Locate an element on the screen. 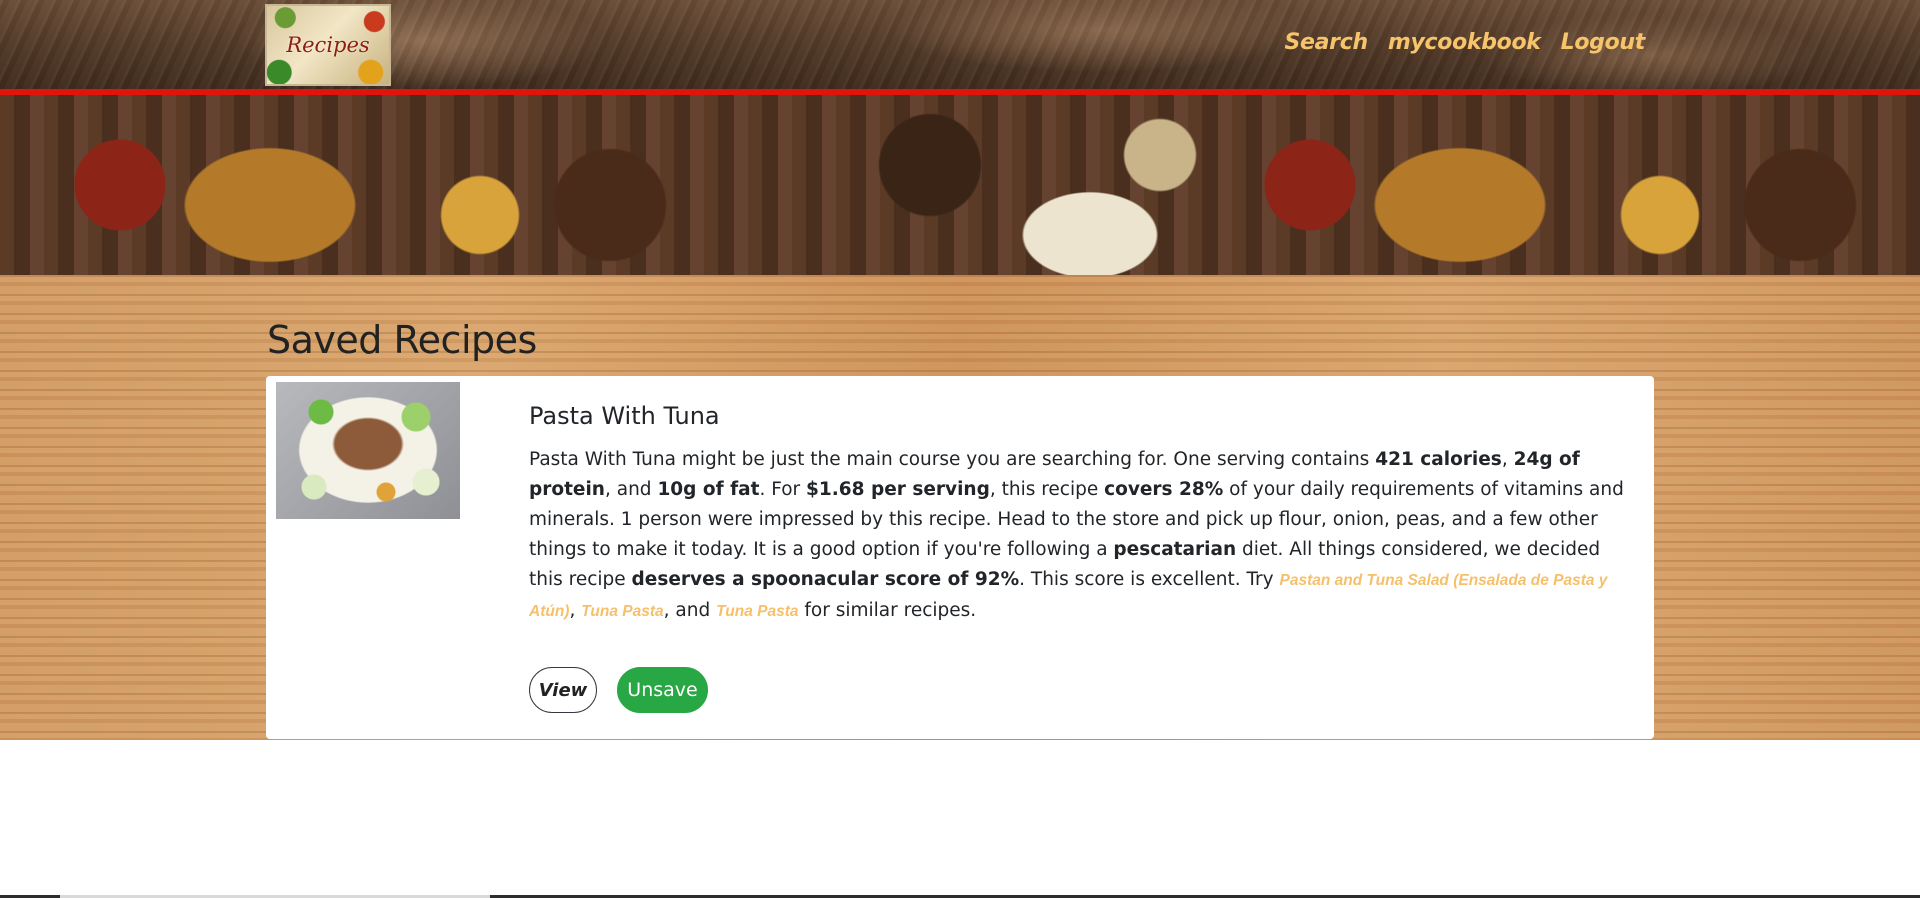 The image size is (1920, 898). summary-coverage: covers 28% is located at coordinates (1164, 489).